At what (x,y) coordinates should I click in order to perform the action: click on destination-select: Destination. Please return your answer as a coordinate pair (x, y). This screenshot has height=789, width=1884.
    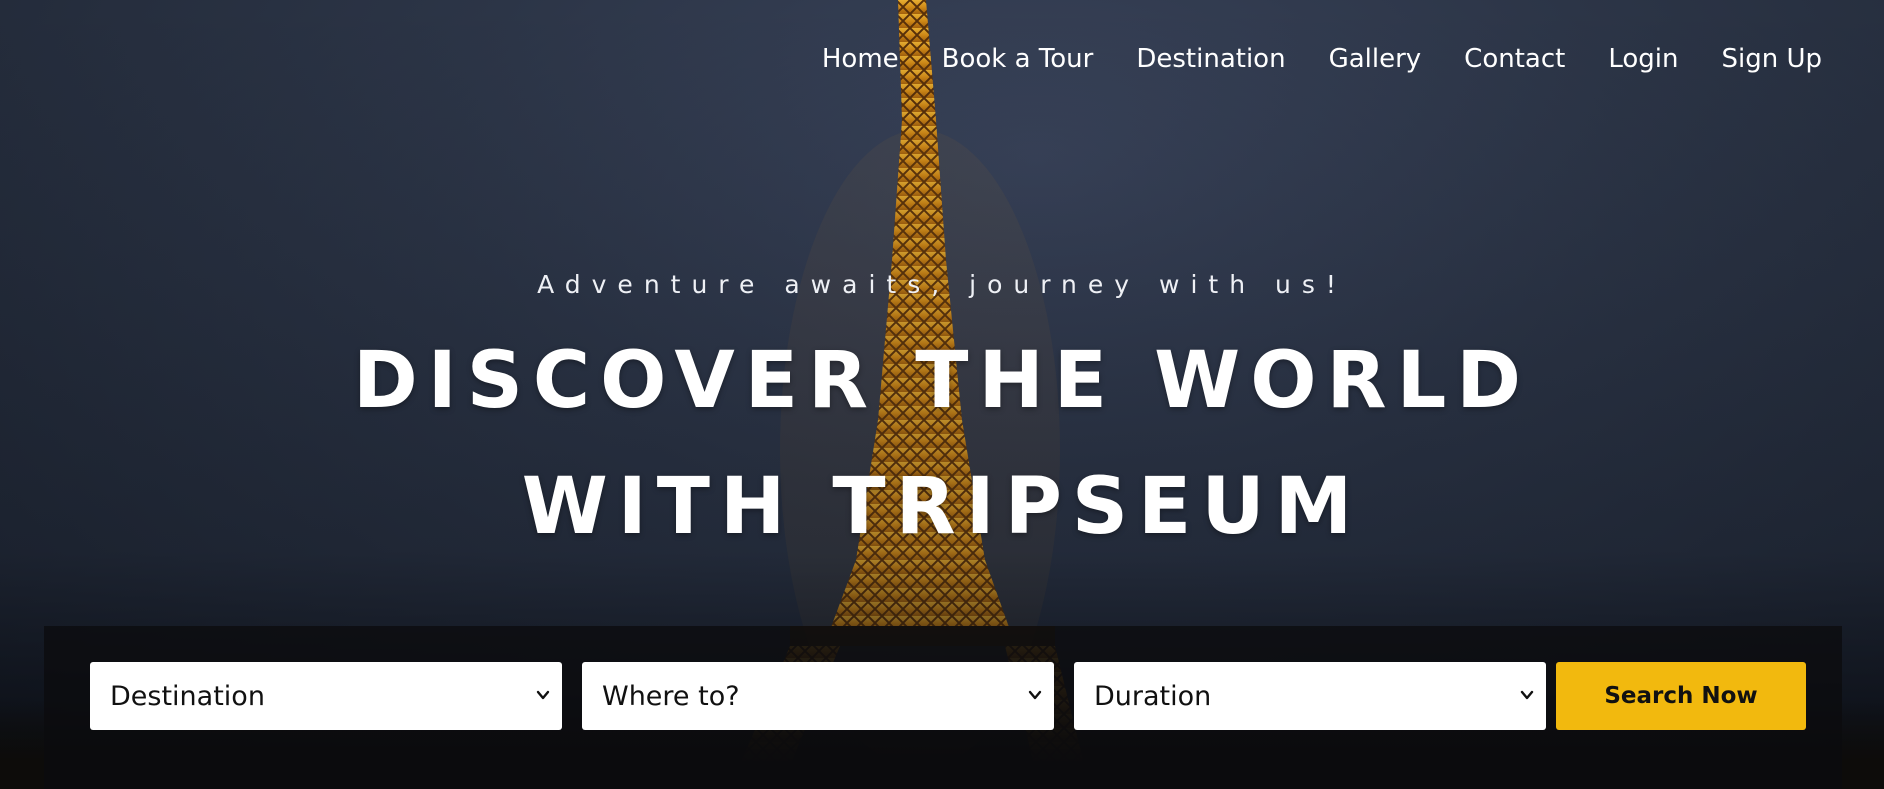
    Looking at the image, I should click on (326, 696).